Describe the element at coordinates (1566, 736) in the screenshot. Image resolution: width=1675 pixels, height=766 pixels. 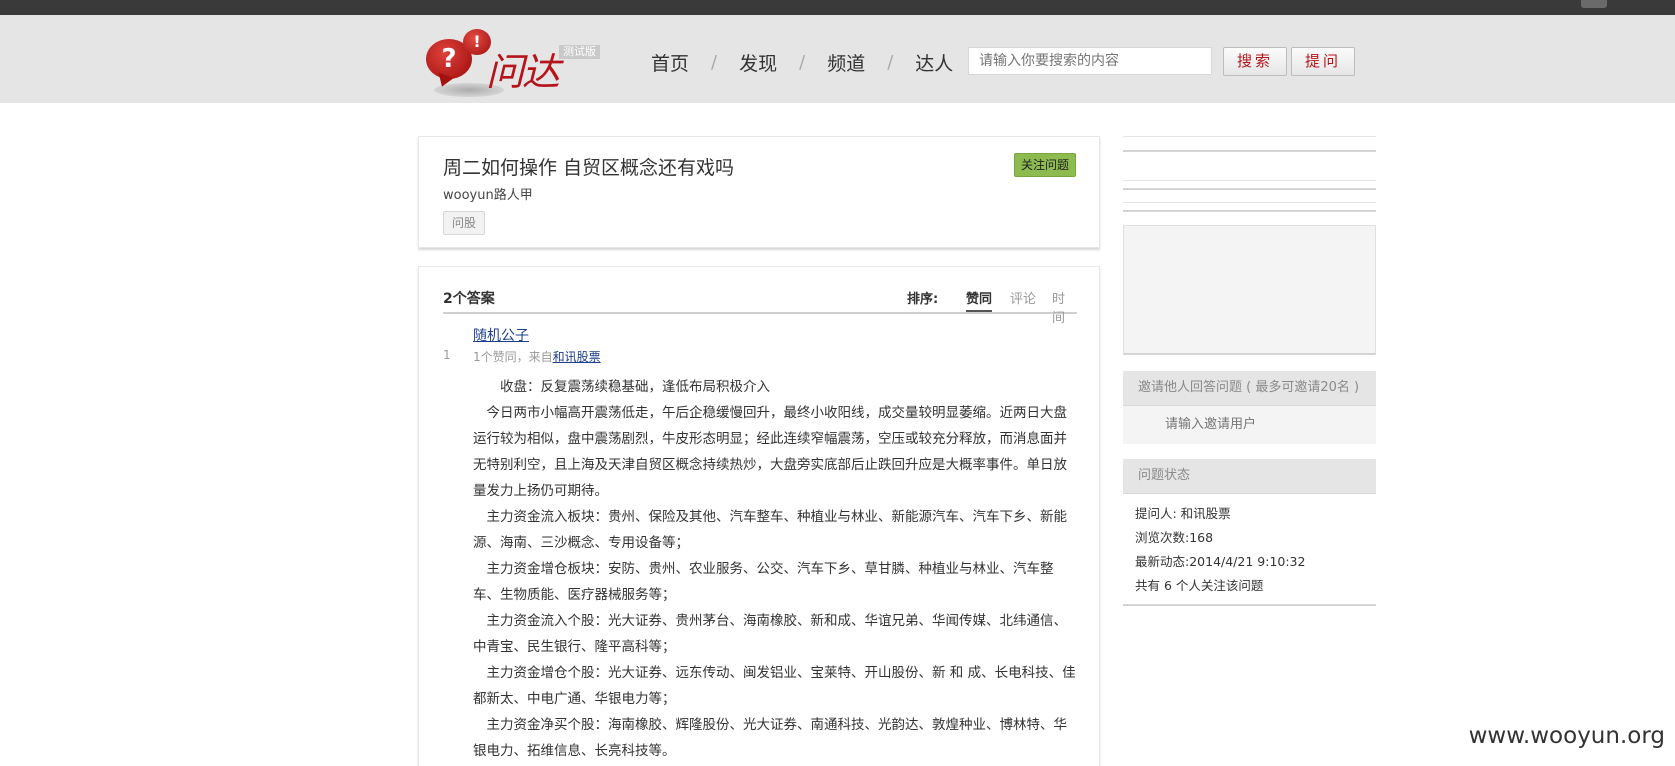
I see `watermark: www.wooyun.org` at that location.